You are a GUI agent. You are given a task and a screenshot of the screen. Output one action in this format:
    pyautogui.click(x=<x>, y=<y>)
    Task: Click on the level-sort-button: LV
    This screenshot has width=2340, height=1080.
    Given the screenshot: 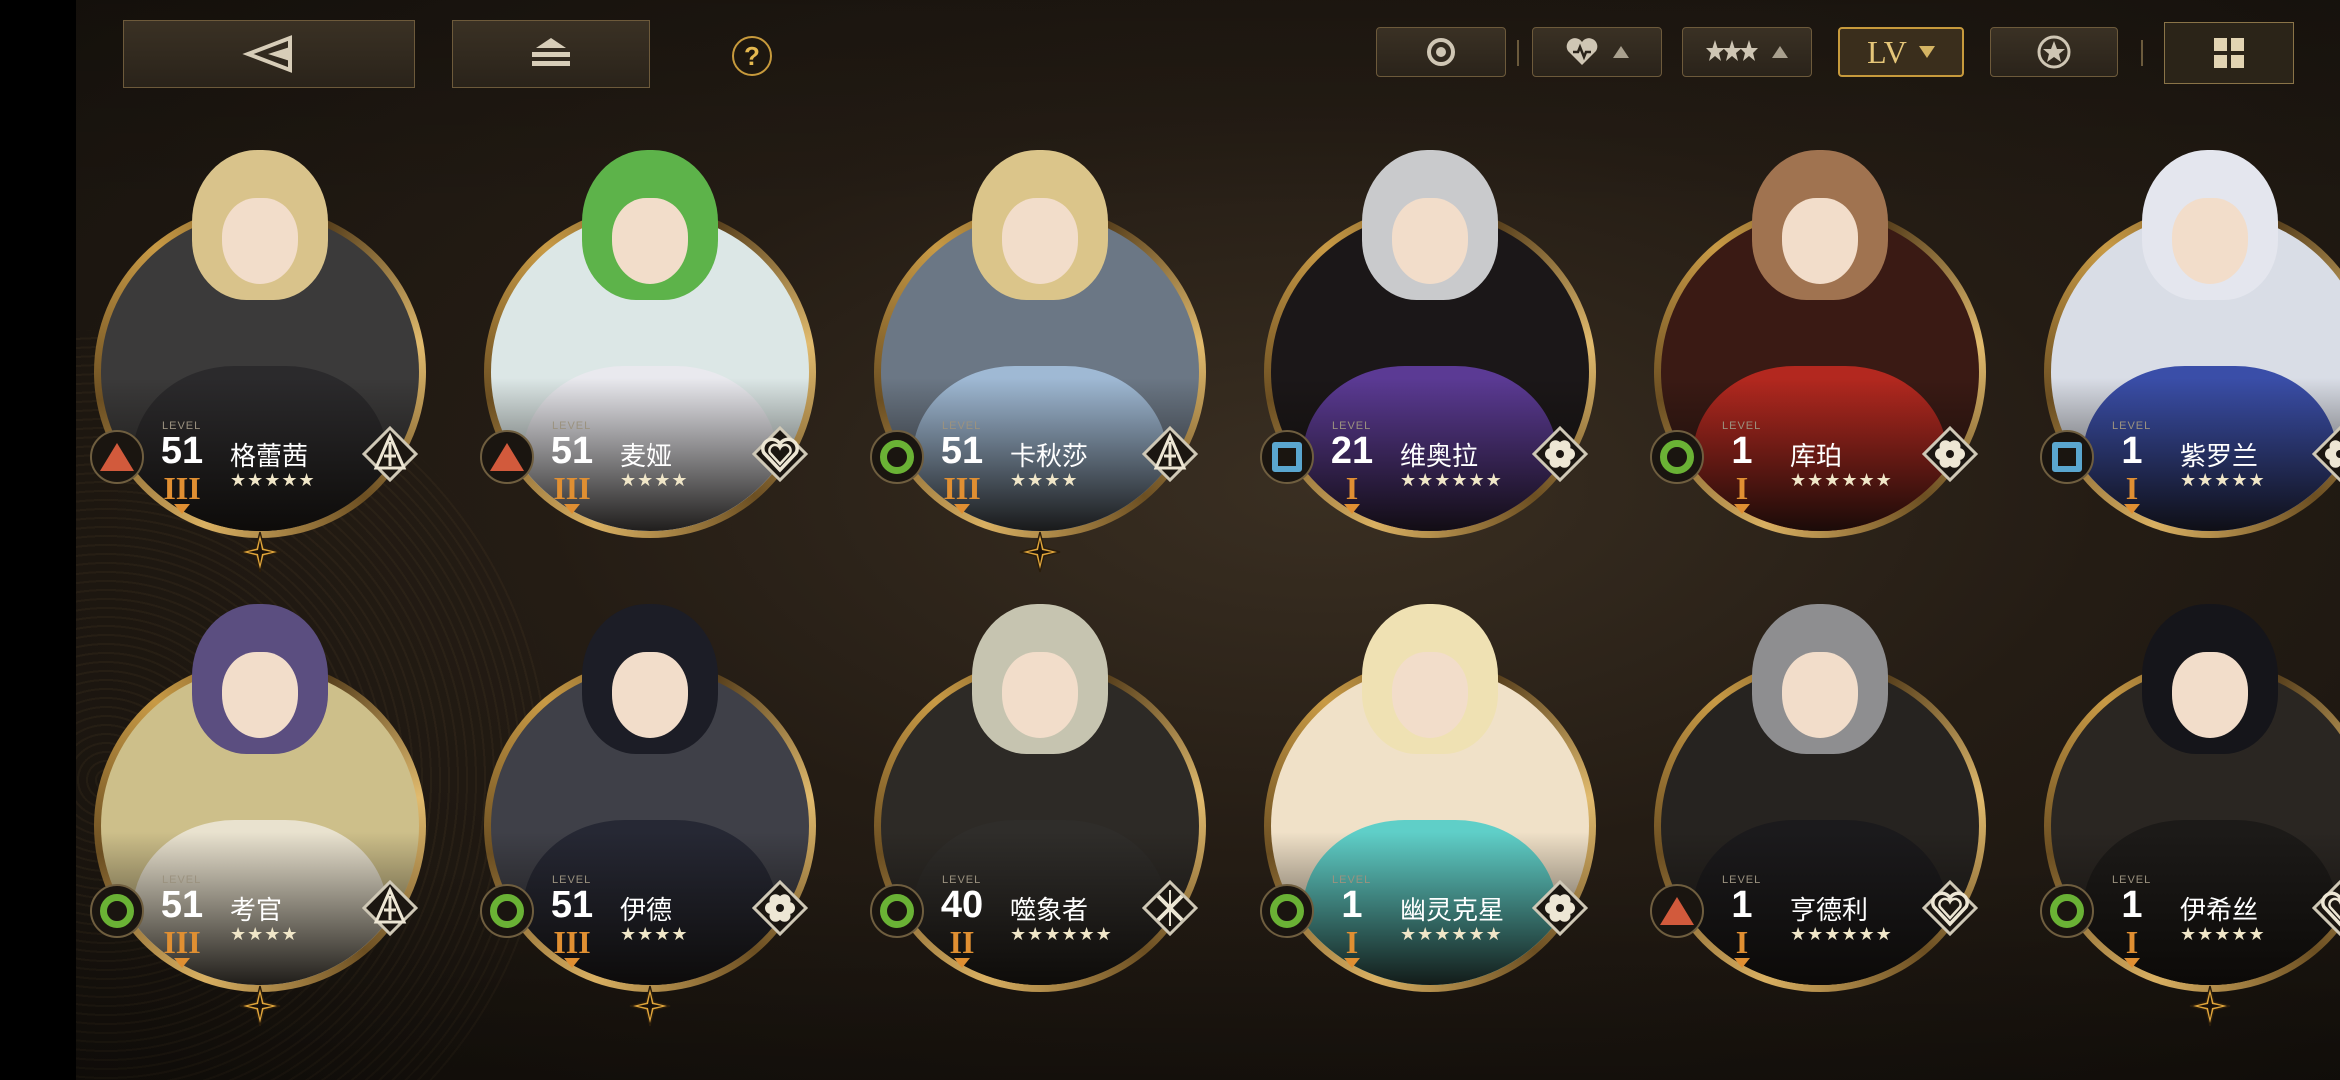 What is the action you would take?
    pyautogui.click(x=1901, y=52)
    